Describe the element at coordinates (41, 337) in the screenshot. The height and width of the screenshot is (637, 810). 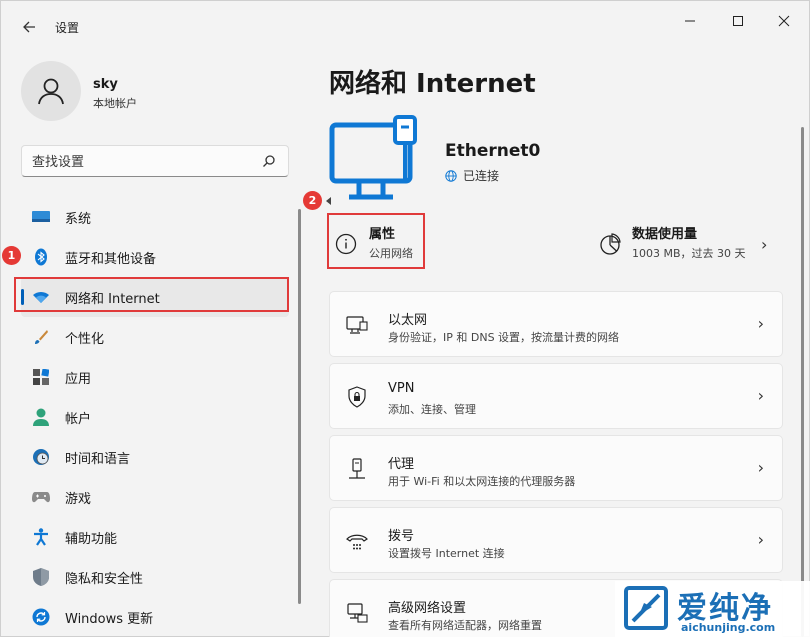
I see `brush-icon` at that location.